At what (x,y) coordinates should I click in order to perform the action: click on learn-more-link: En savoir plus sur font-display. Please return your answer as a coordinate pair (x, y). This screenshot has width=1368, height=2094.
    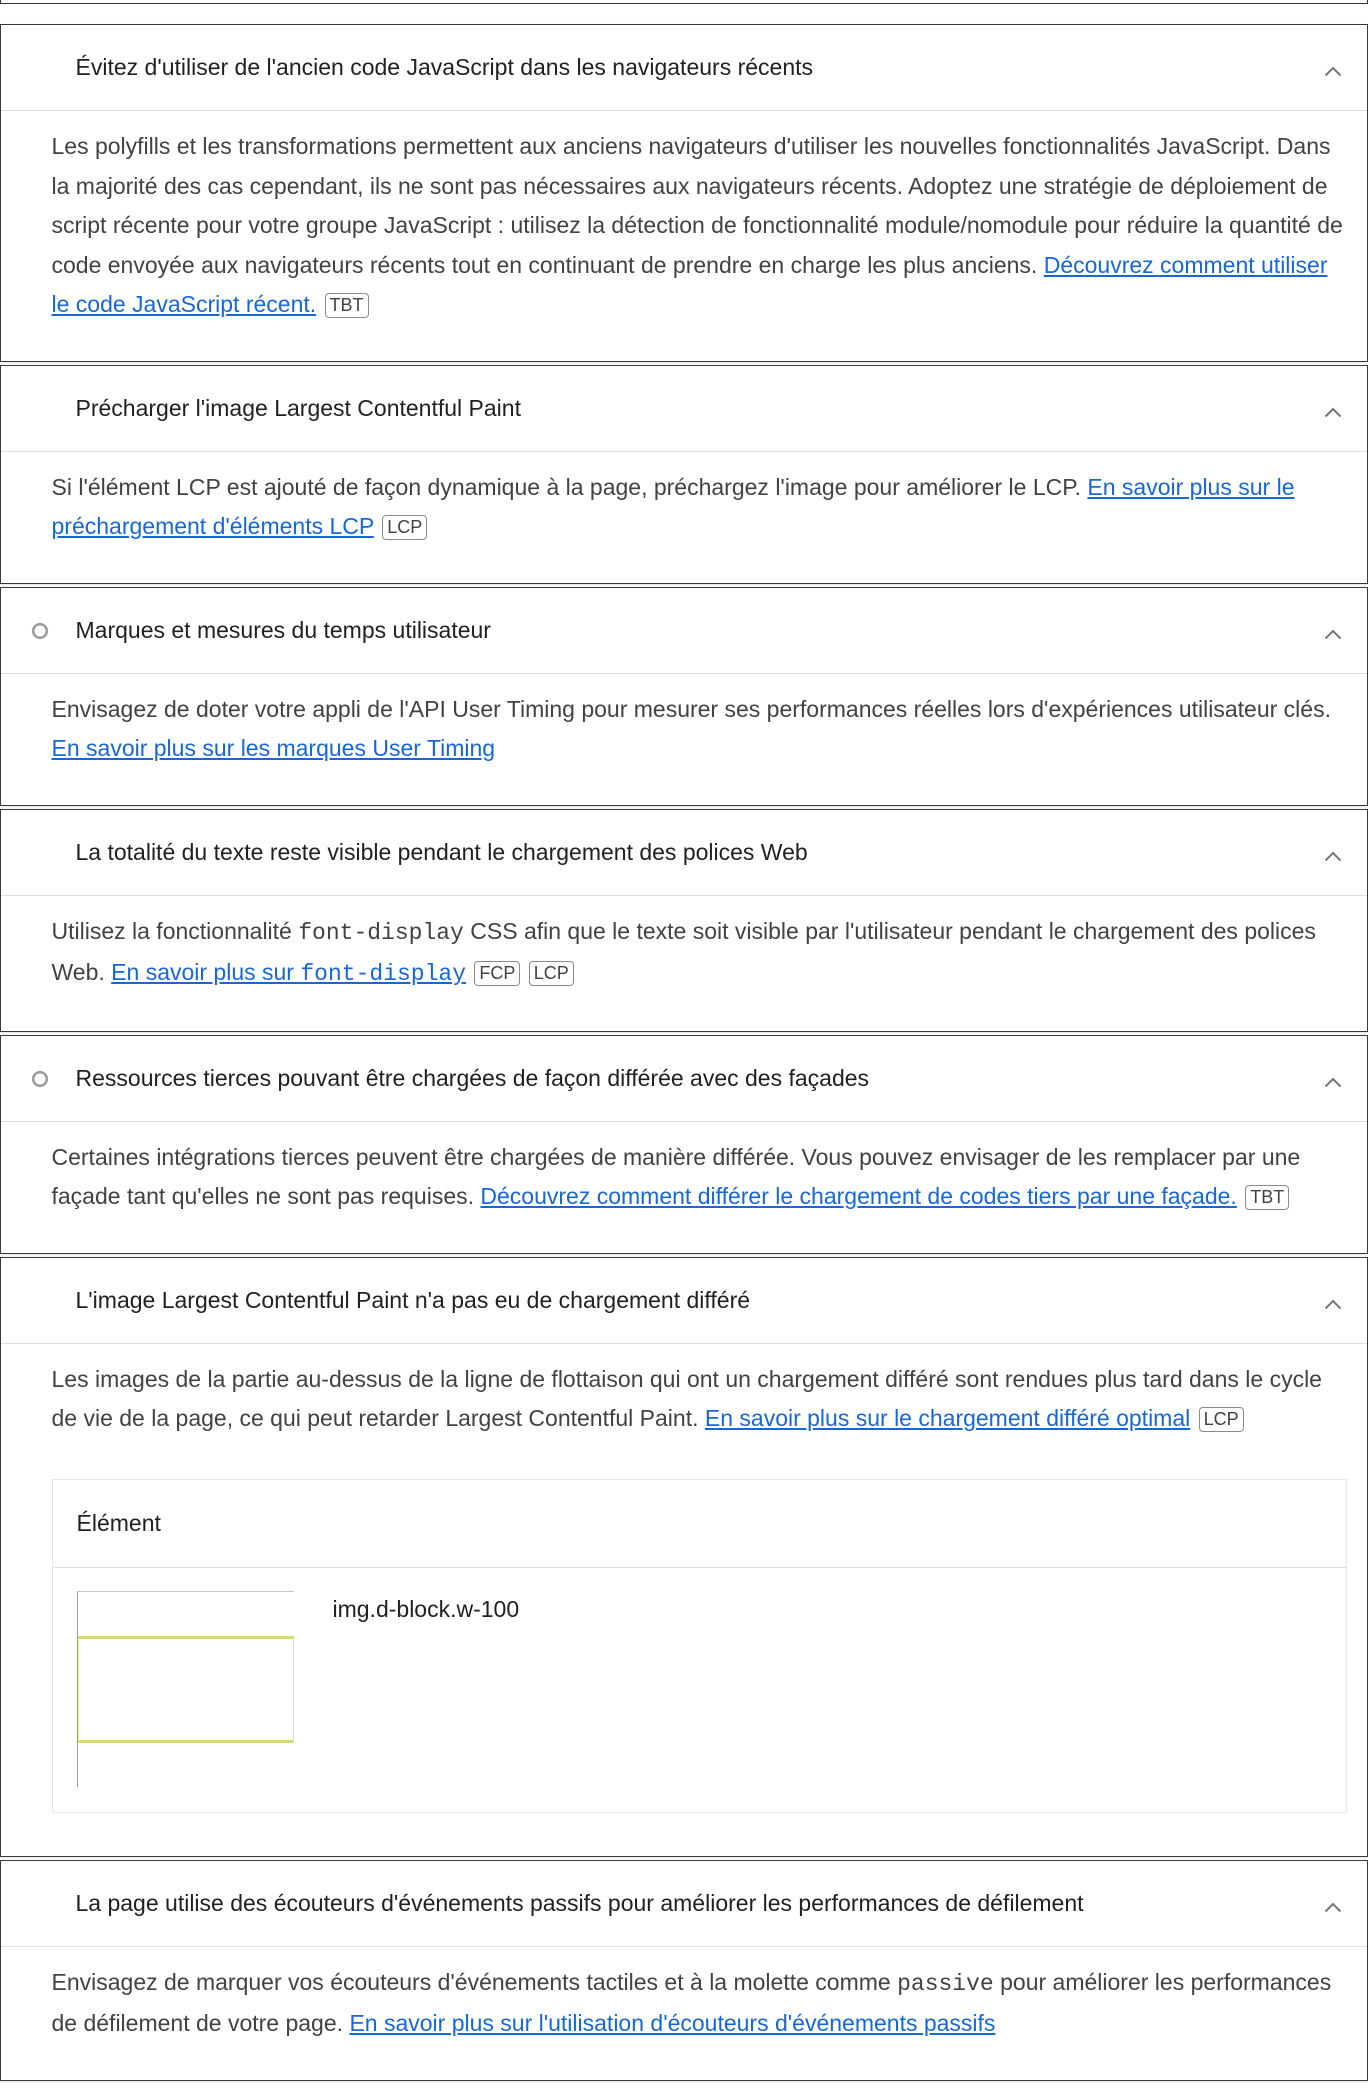
    Looking at the image, I should click on (288, 973).